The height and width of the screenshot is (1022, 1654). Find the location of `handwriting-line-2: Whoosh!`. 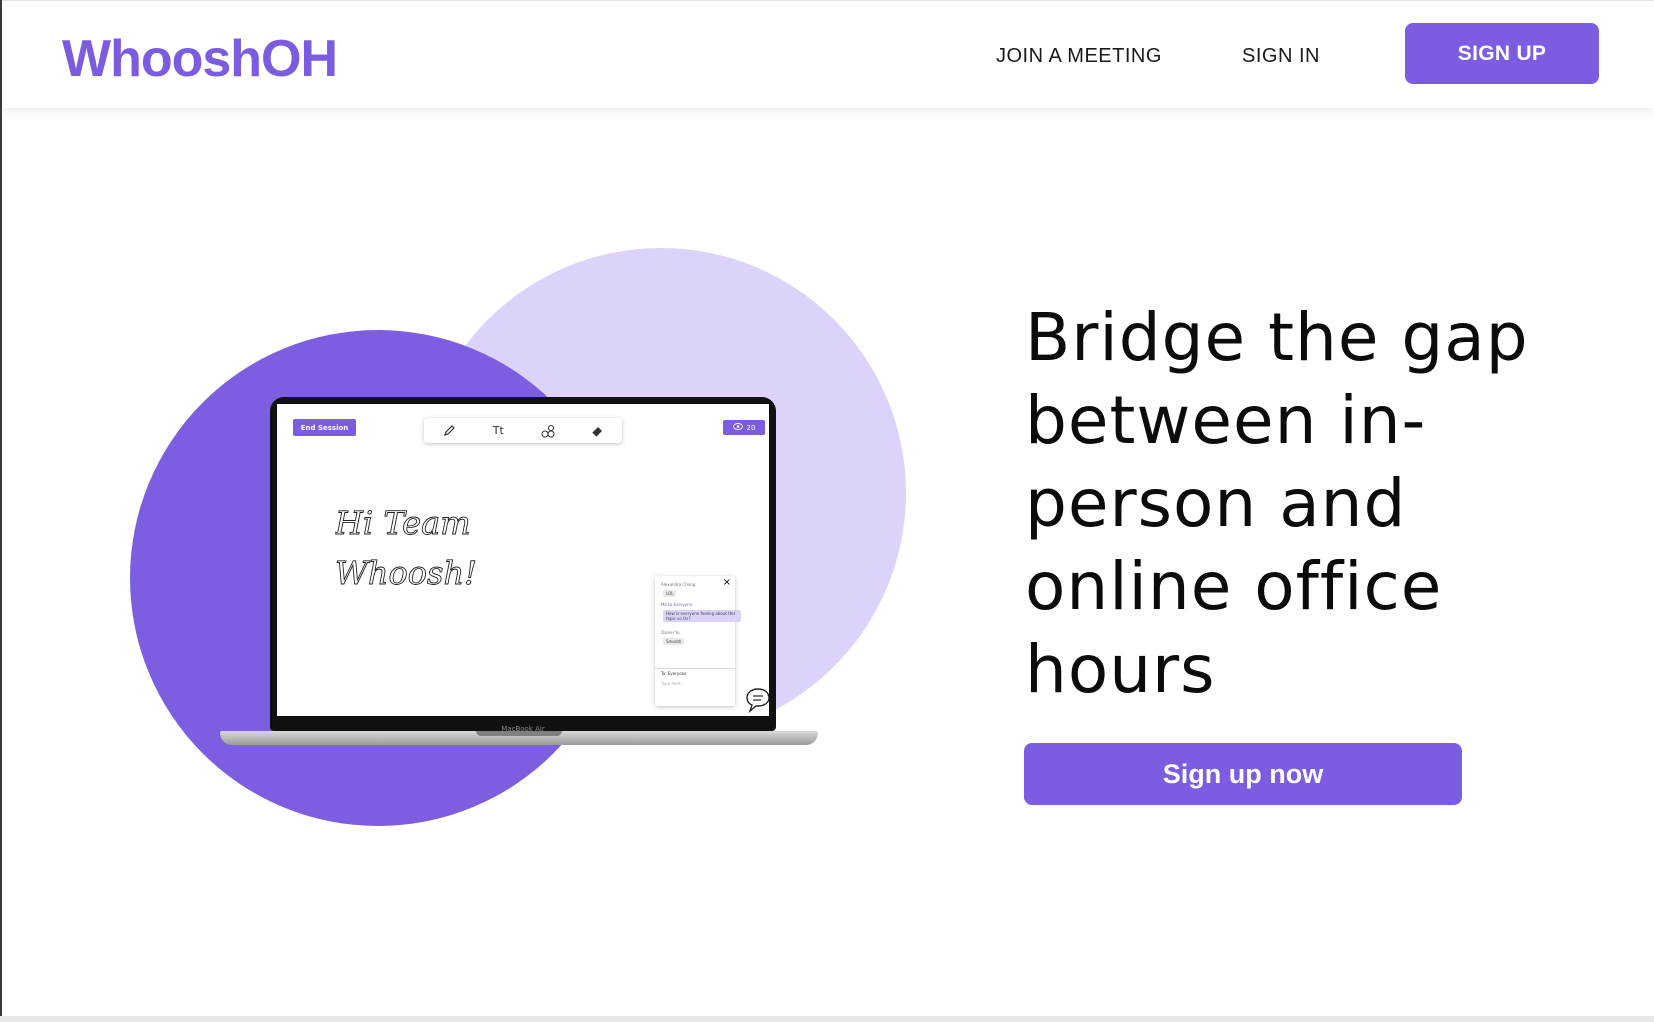

handwriting-line-2: Whoosh! is located at coordinates (406, 573).